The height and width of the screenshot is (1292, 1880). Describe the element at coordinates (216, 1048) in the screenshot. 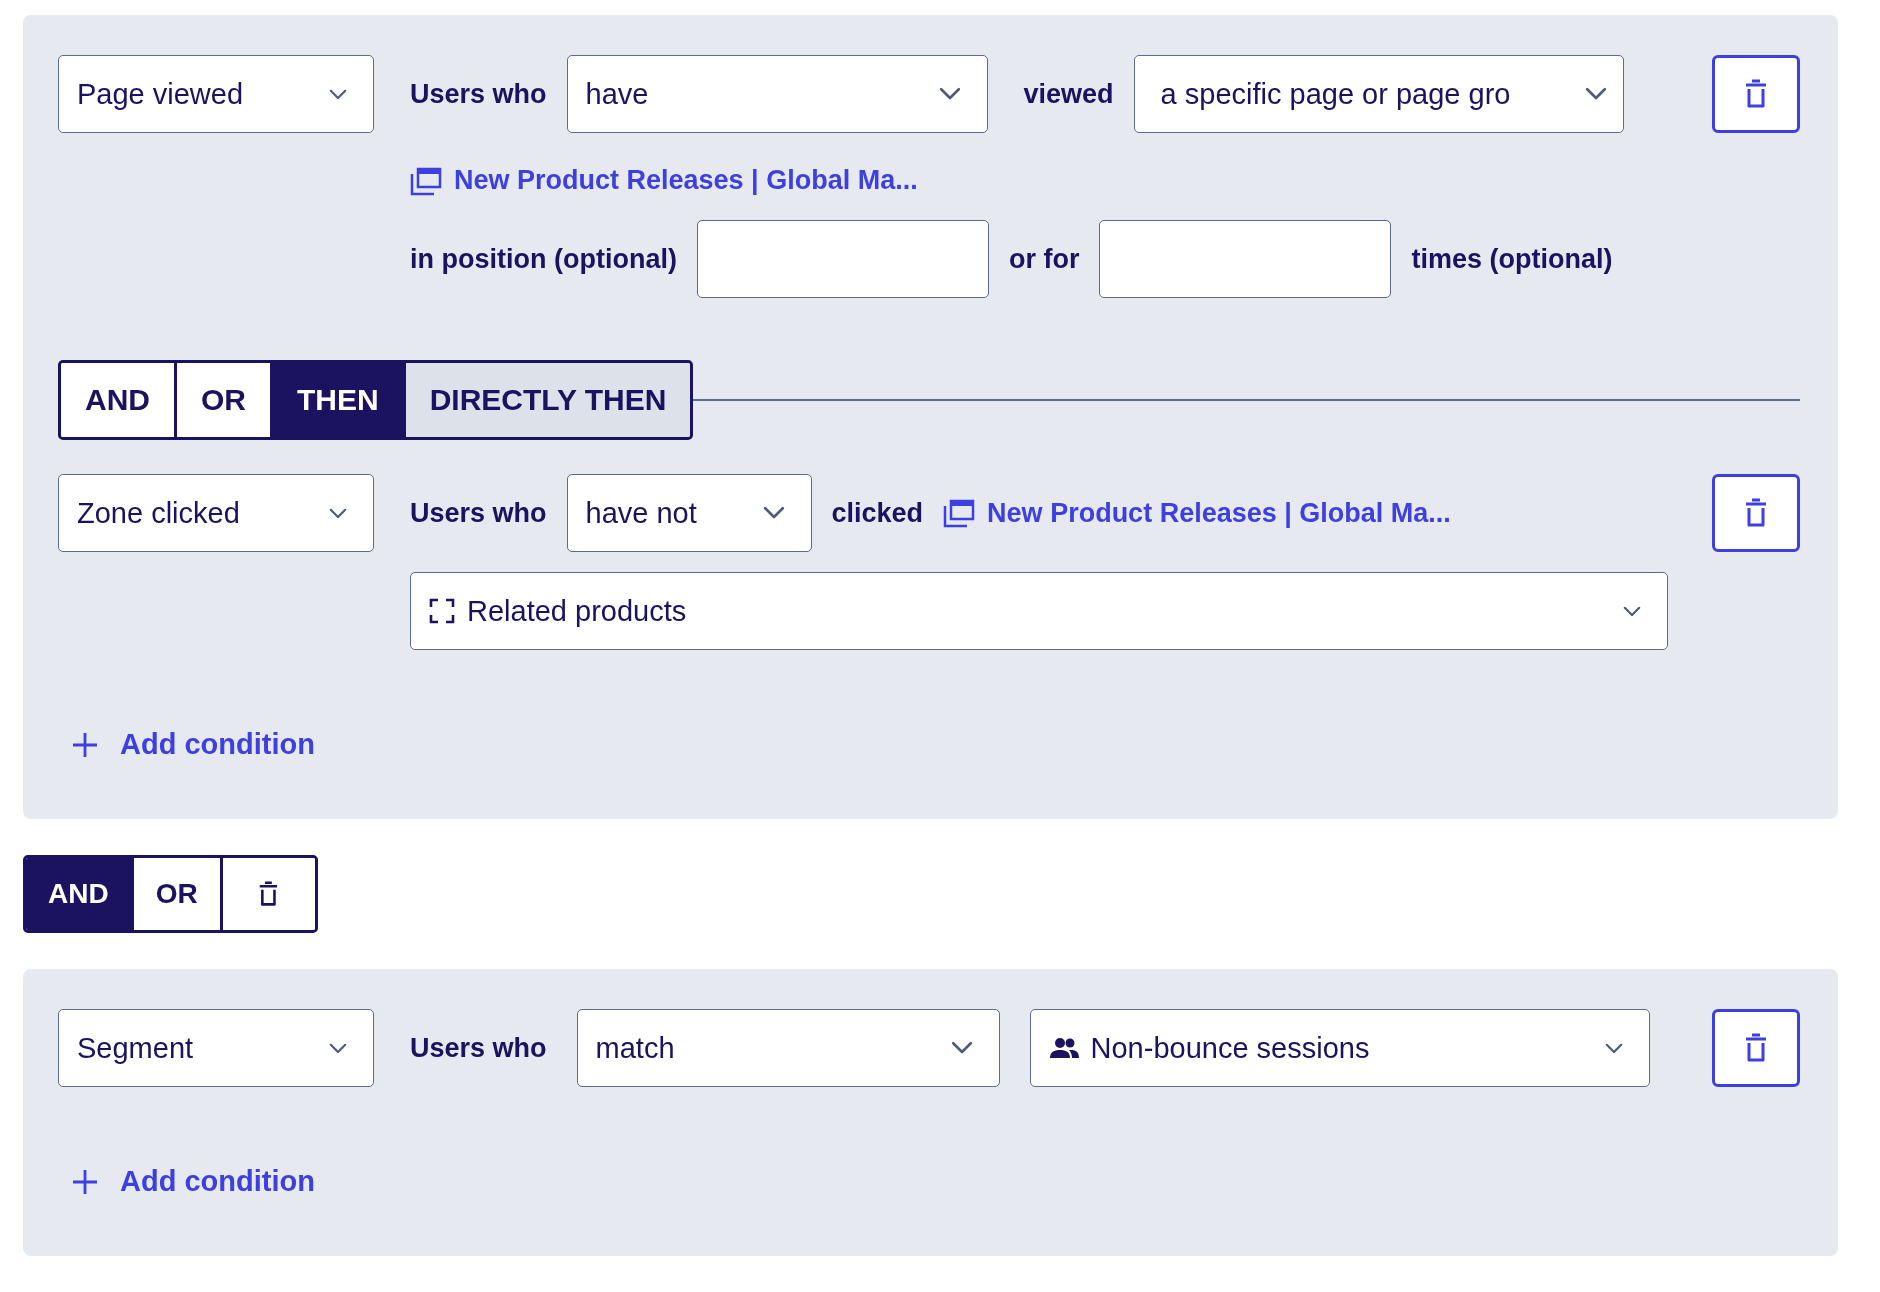

I see `condition-type-dropdown: Segment` at that location.